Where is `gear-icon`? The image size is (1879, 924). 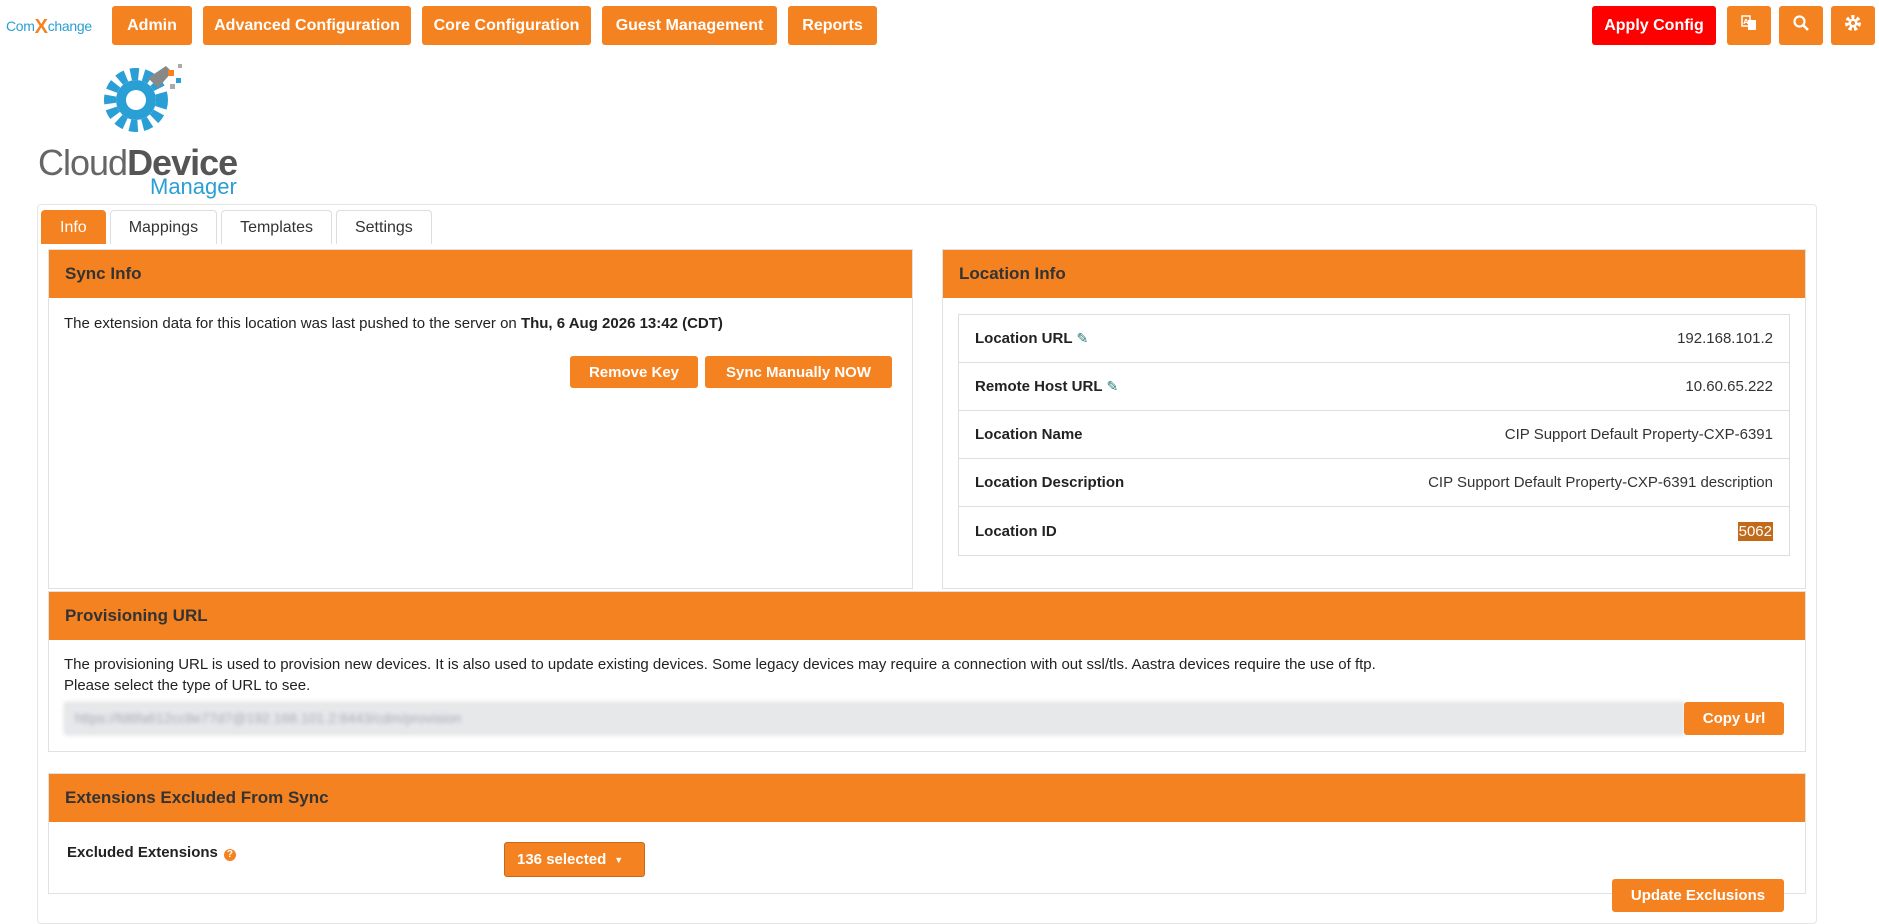
gear-icon is located at coordinates (1853, 25).